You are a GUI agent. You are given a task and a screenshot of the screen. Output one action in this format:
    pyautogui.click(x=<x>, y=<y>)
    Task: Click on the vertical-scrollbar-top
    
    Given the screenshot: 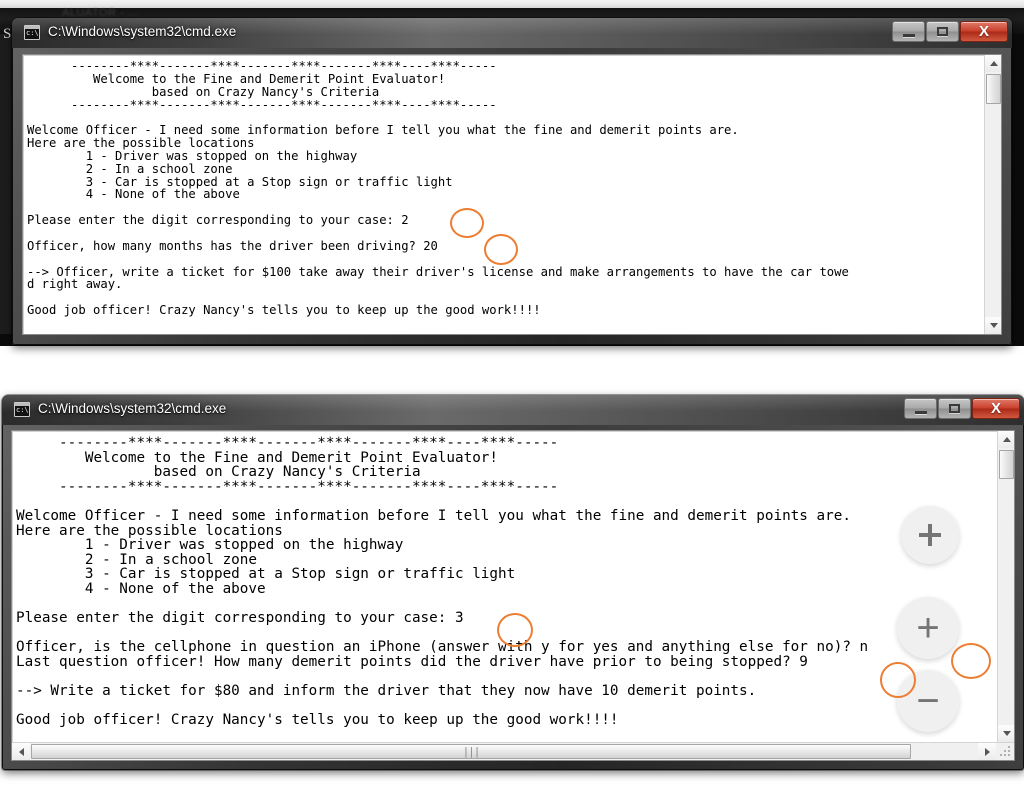 What is the action you would take?
    pyautogui.click(x=992, y=194)
    